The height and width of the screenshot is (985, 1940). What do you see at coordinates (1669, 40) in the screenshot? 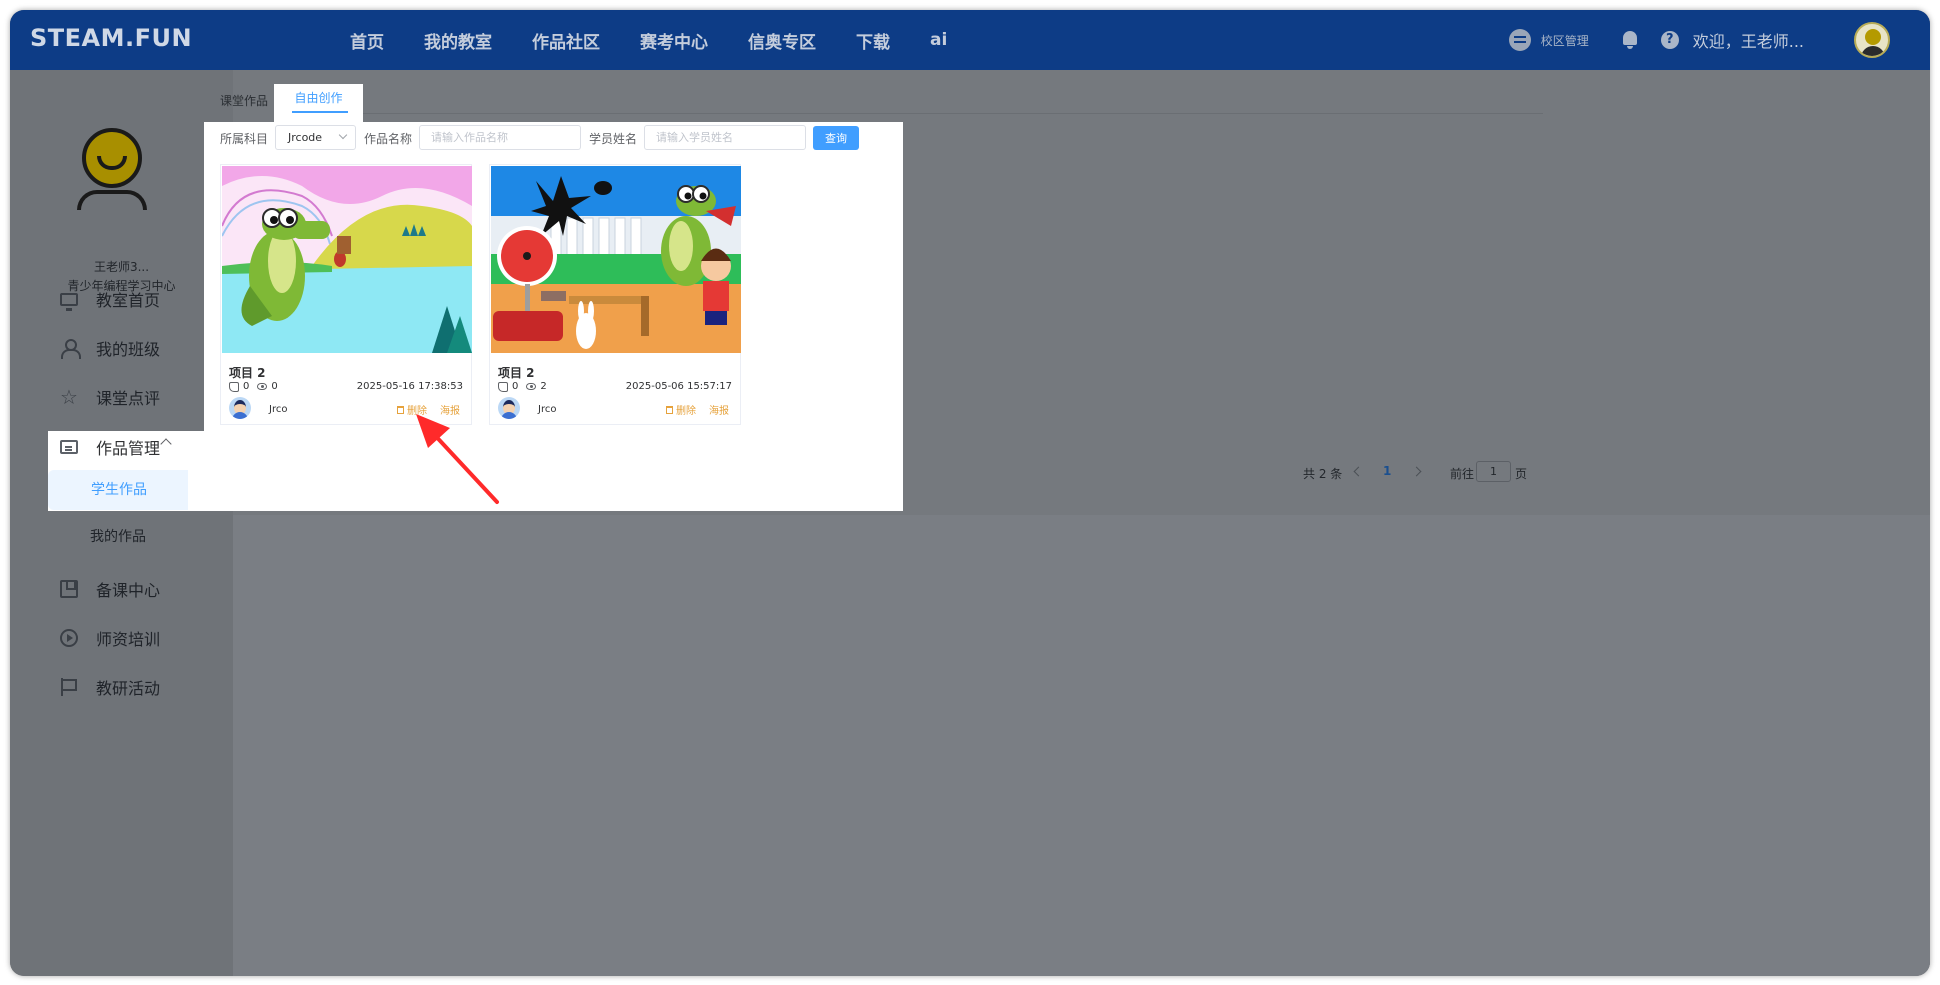
I see `help-icon: ?` at bounding box center [1669, 40].